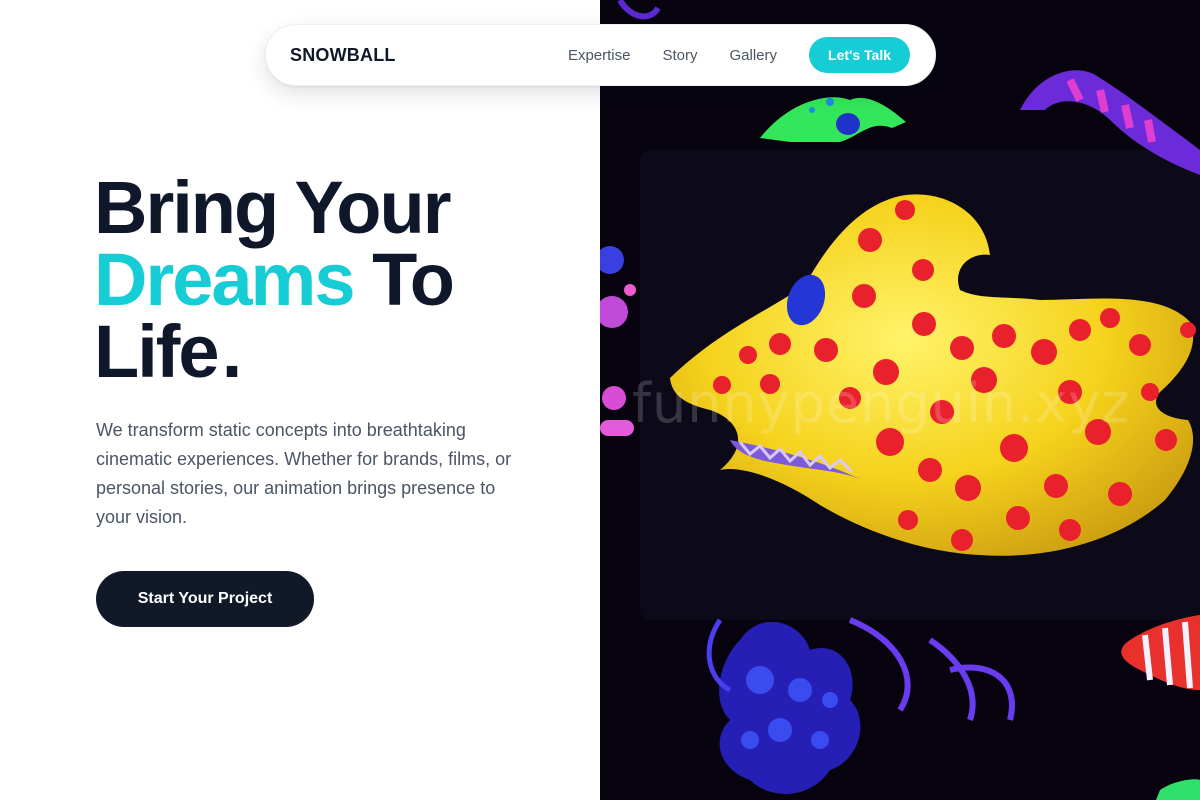  I want to click on headline-line1: Bring Your, so click(272, 207).